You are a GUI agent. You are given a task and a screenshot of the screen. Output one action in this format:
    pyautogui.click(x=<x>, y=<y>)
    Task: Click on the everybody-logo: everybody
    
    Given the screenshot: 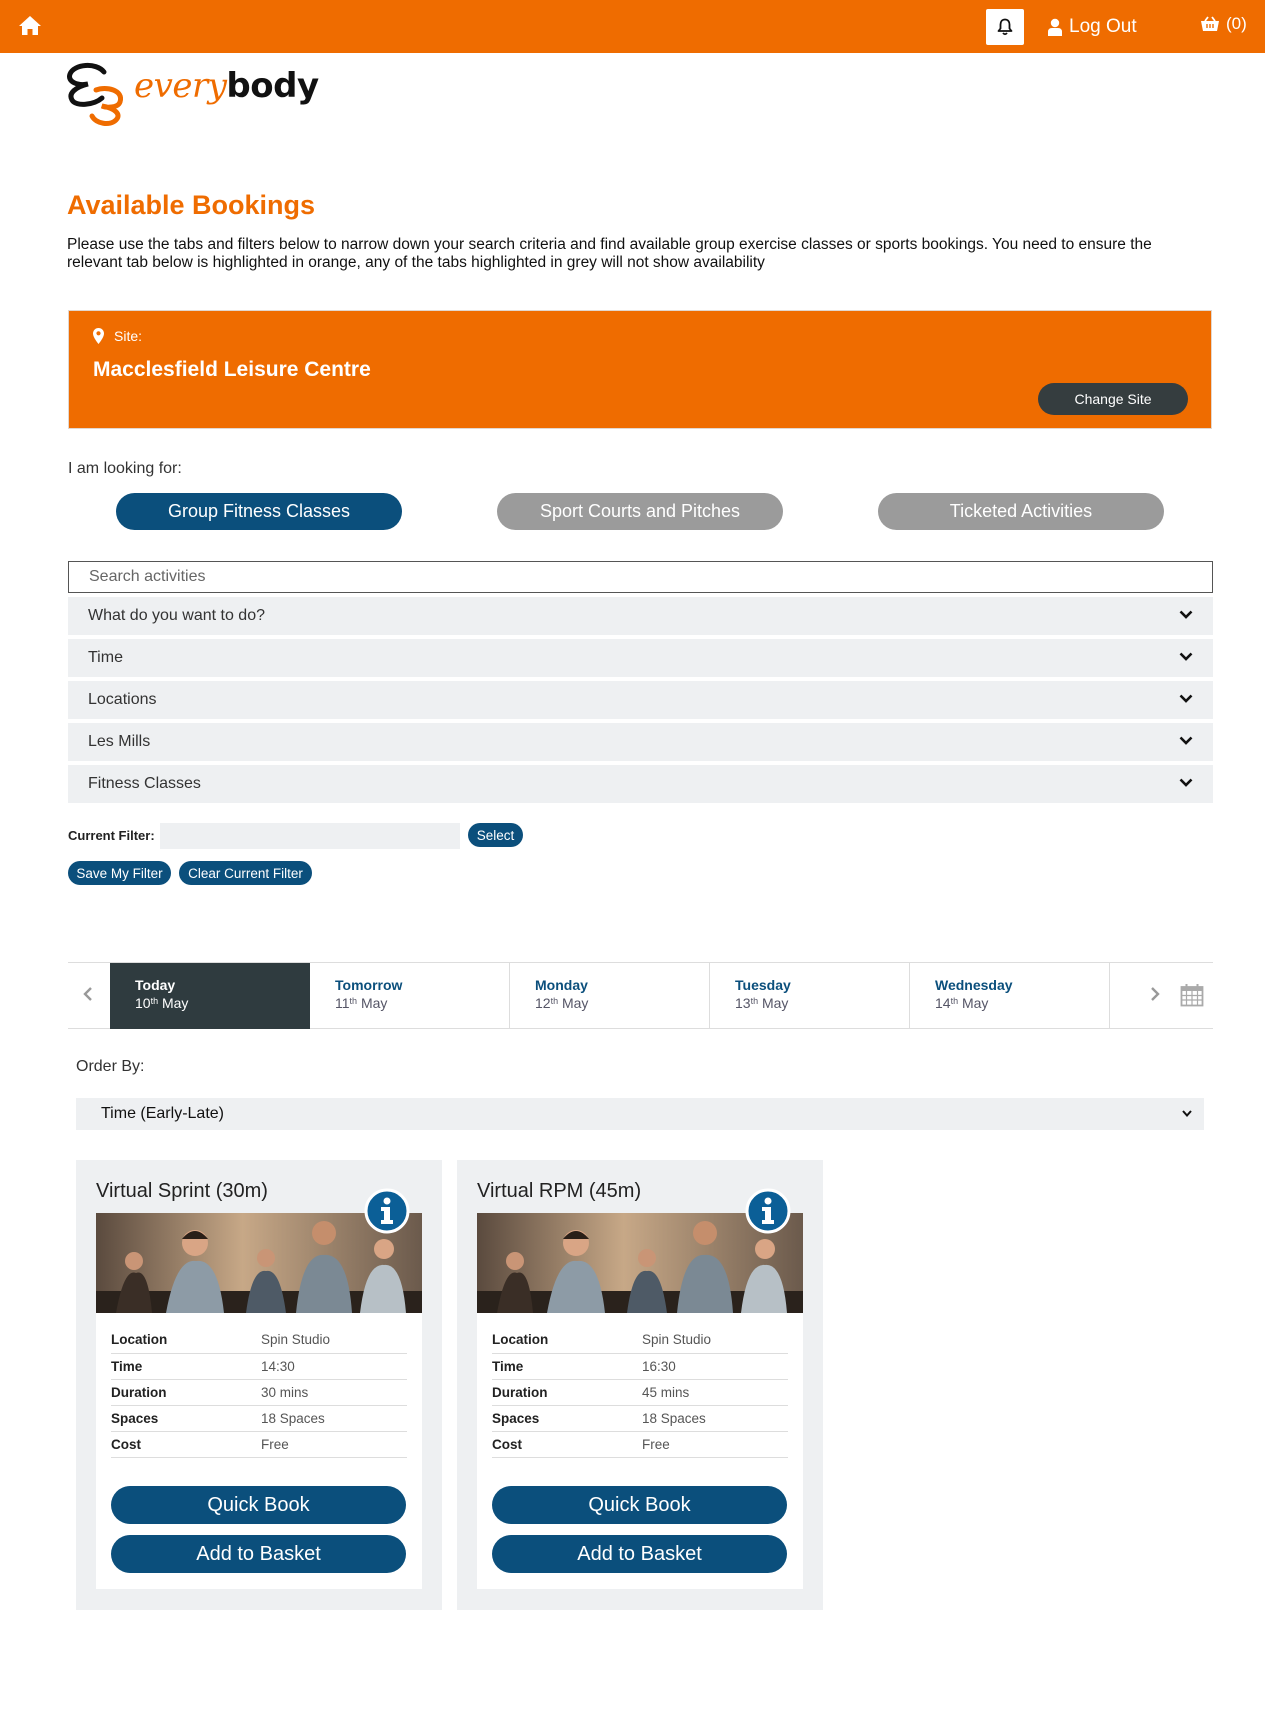 What is the action you would take?
    pyautogui.click(x=192, y=95)
    